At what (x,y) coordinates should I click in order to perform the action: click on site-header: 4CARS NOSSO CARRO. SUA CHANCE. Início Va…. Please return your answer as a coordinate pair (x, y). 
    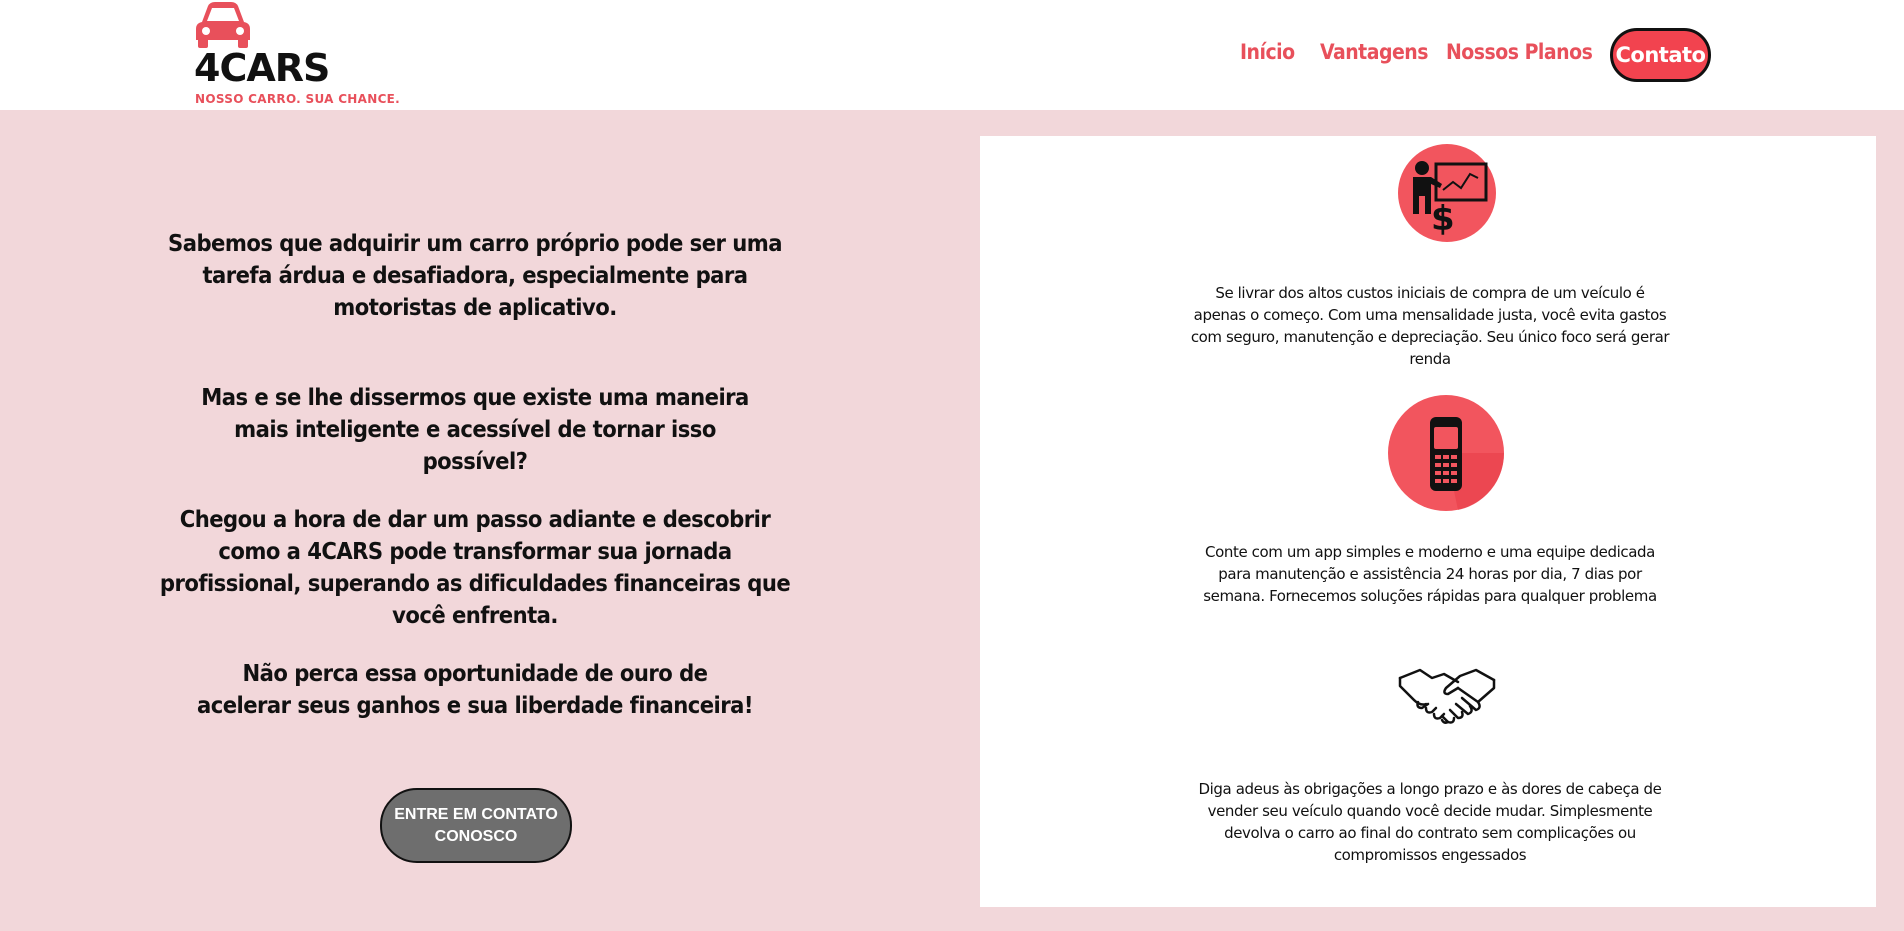
    Looking at the image, I should click on (952, 55).